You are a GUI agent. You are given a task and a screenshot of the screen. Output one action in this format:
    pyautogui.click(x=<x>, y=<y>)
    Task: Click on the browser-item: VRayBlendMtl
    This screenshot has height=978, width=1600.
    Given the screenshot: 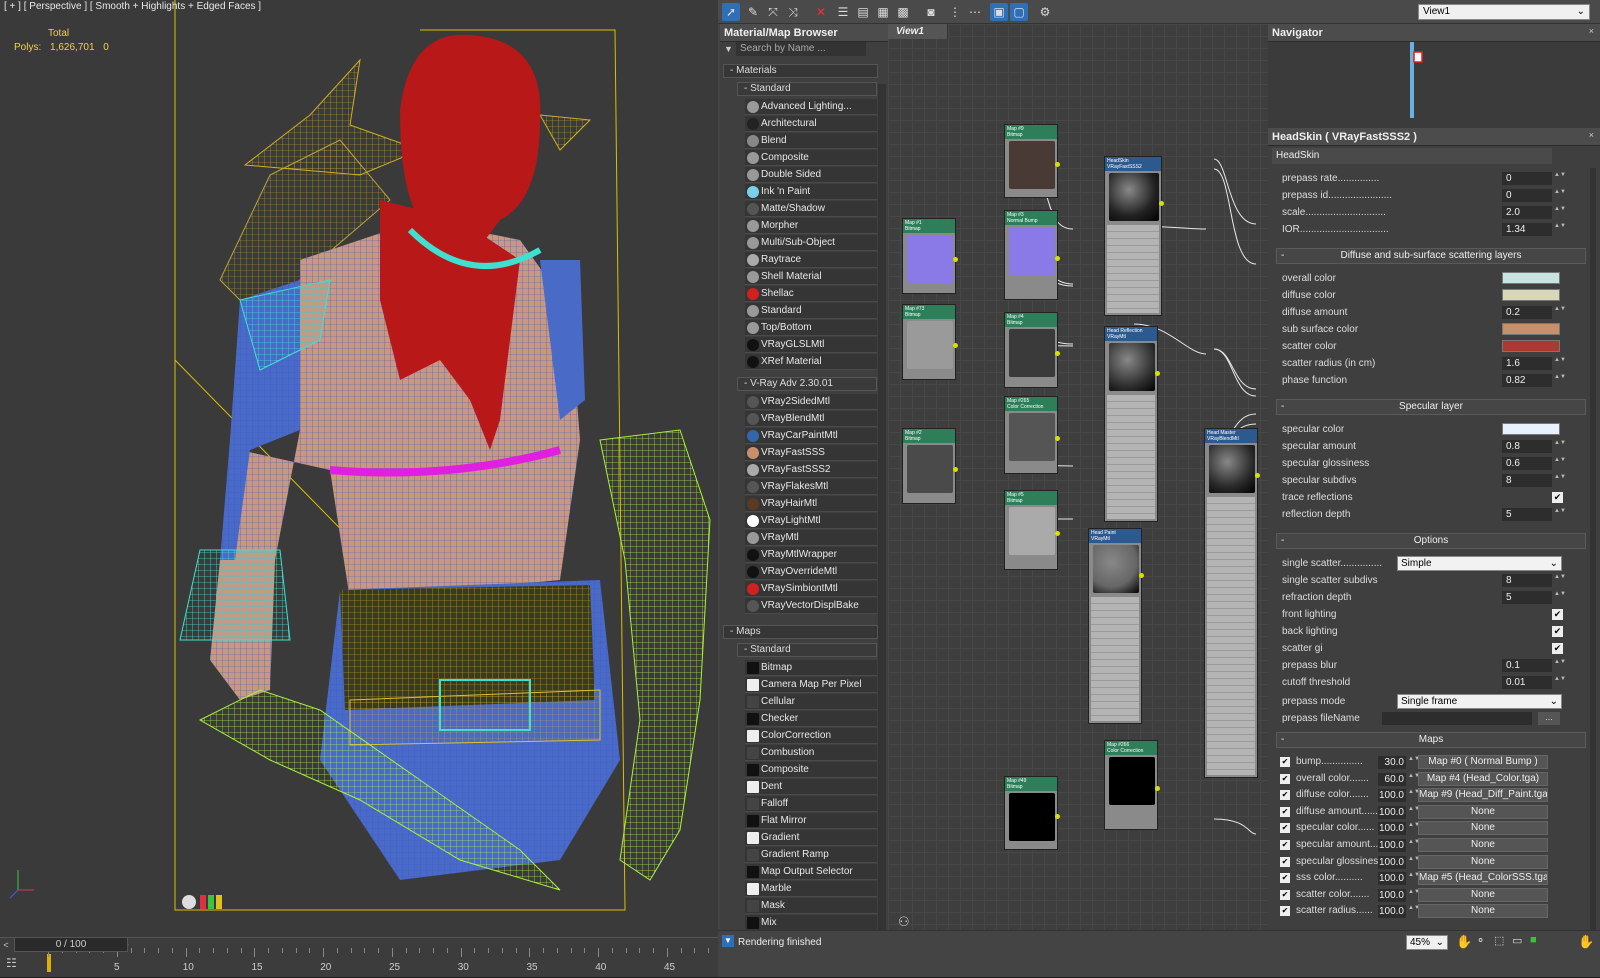 What is the action you would take?
    pyautogui.click(x=811, y=419)
    